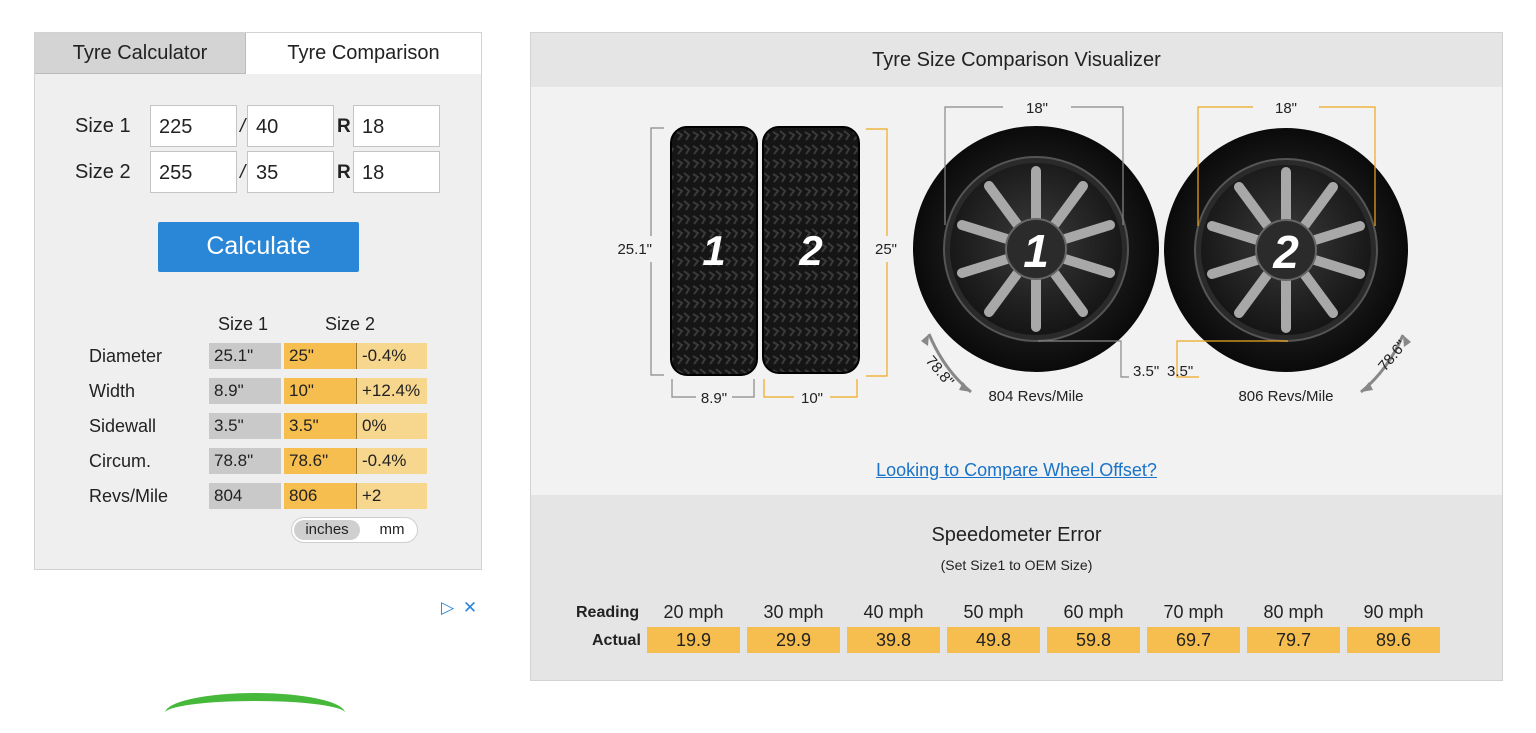 Image resolution: width=1536 pixels, height=733 pixels. I want to click on reading-value: 20 mph, so click(693, 612).